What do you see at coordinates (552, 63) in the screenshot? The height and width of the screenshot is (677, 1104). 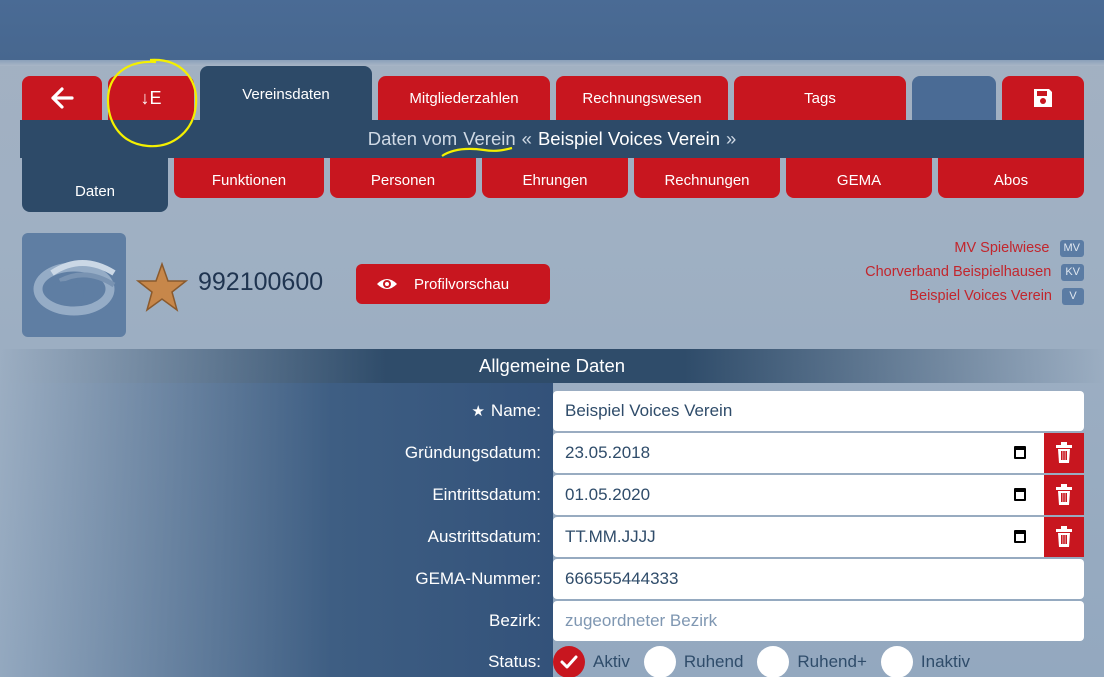 I see `header-divider` at bounding box center [552, 63].